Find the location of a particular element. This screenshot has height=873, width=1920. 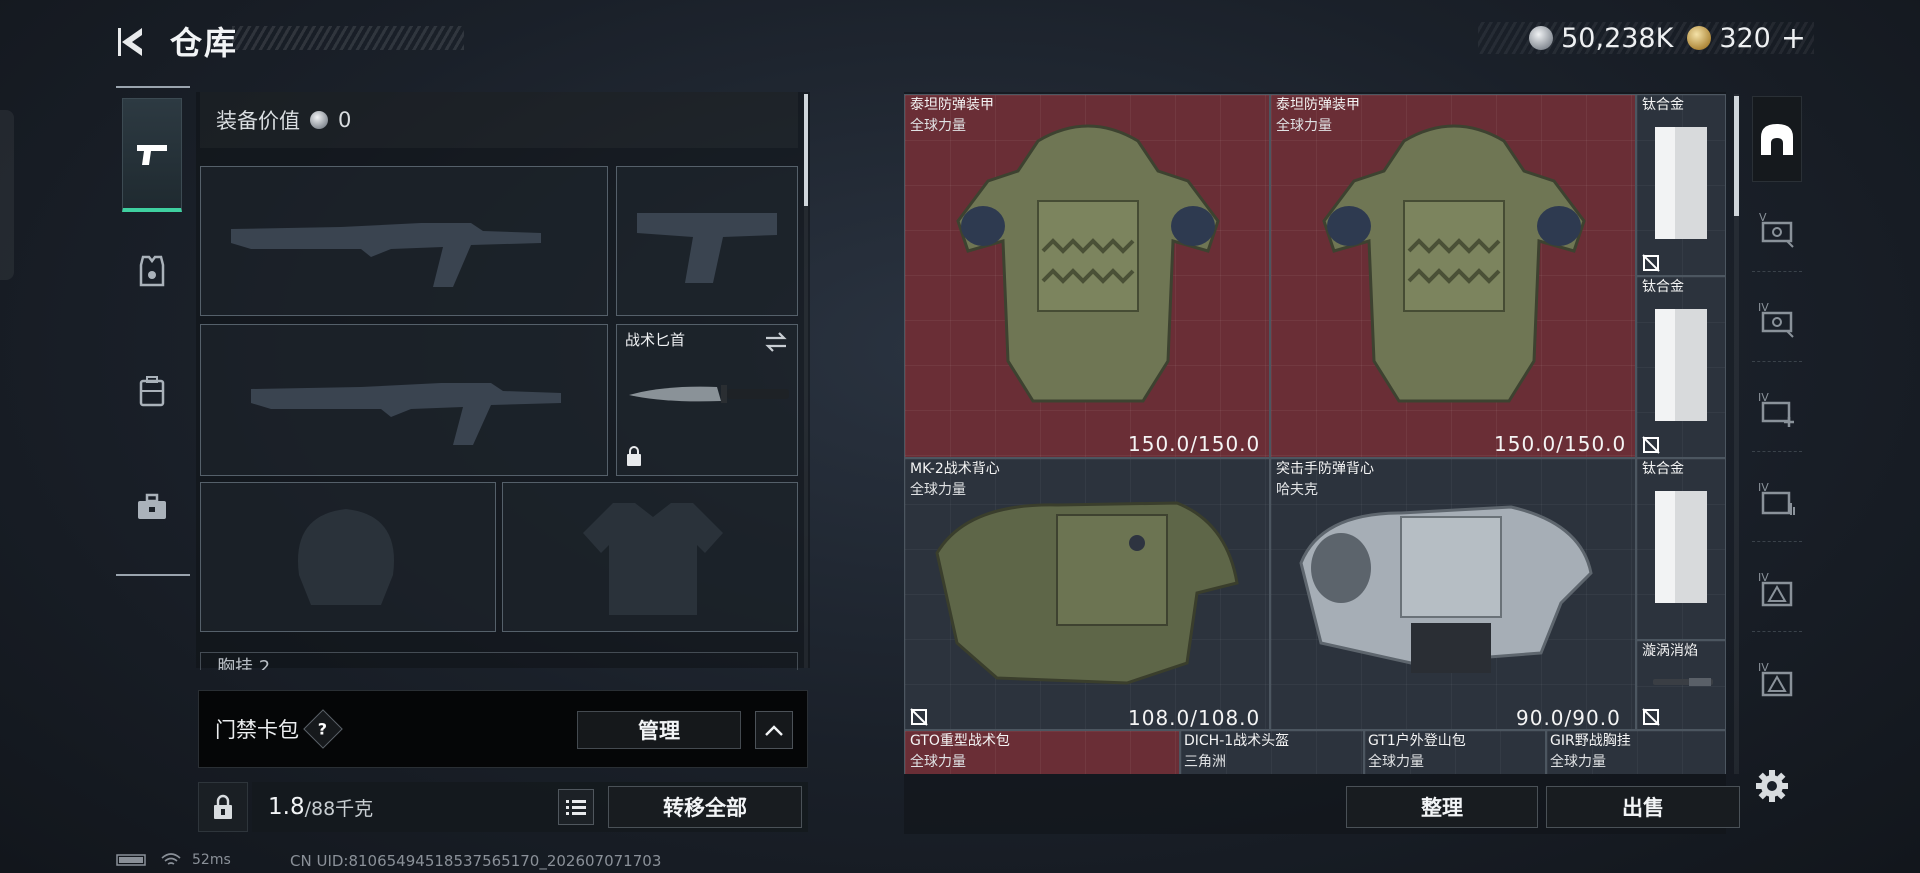

weapons-tab is located at coordinates (152, 155).